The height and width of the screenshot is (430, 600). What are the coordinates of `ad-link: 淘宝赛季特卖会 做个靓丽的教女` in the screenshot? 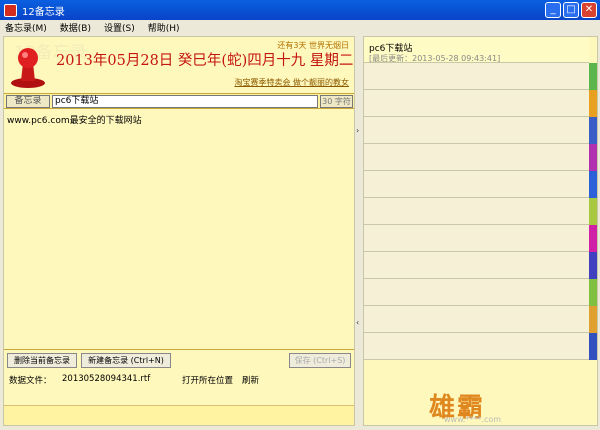 It's located at (291, 82).